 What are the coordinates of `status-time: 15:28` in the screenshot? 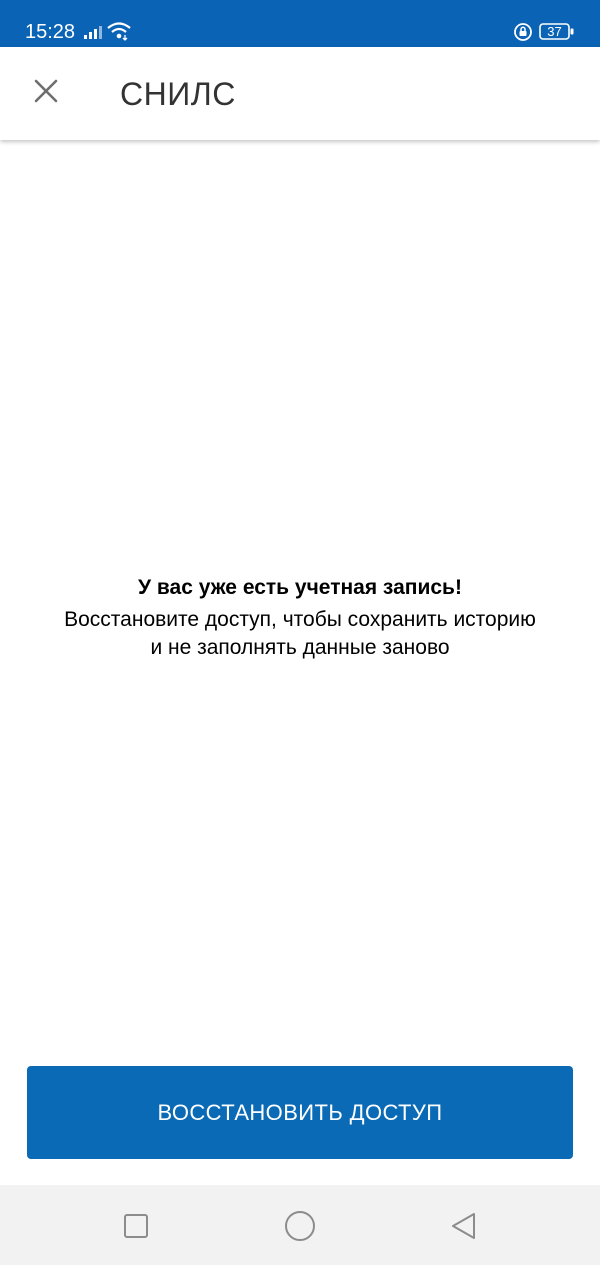 It's located at (50, 32).